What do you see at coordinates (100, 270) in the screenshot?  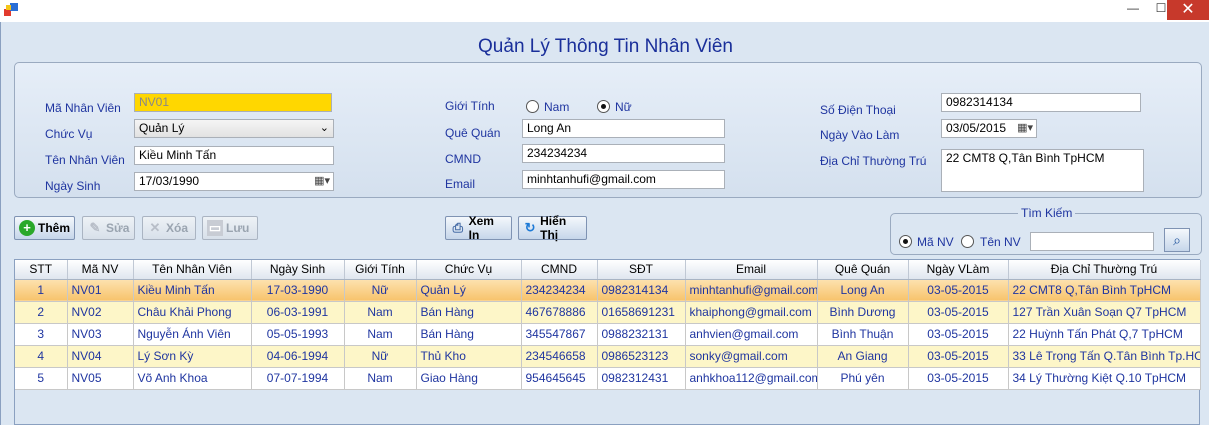 I see `column-header: Mã NV` at bounding box center [100, 270].